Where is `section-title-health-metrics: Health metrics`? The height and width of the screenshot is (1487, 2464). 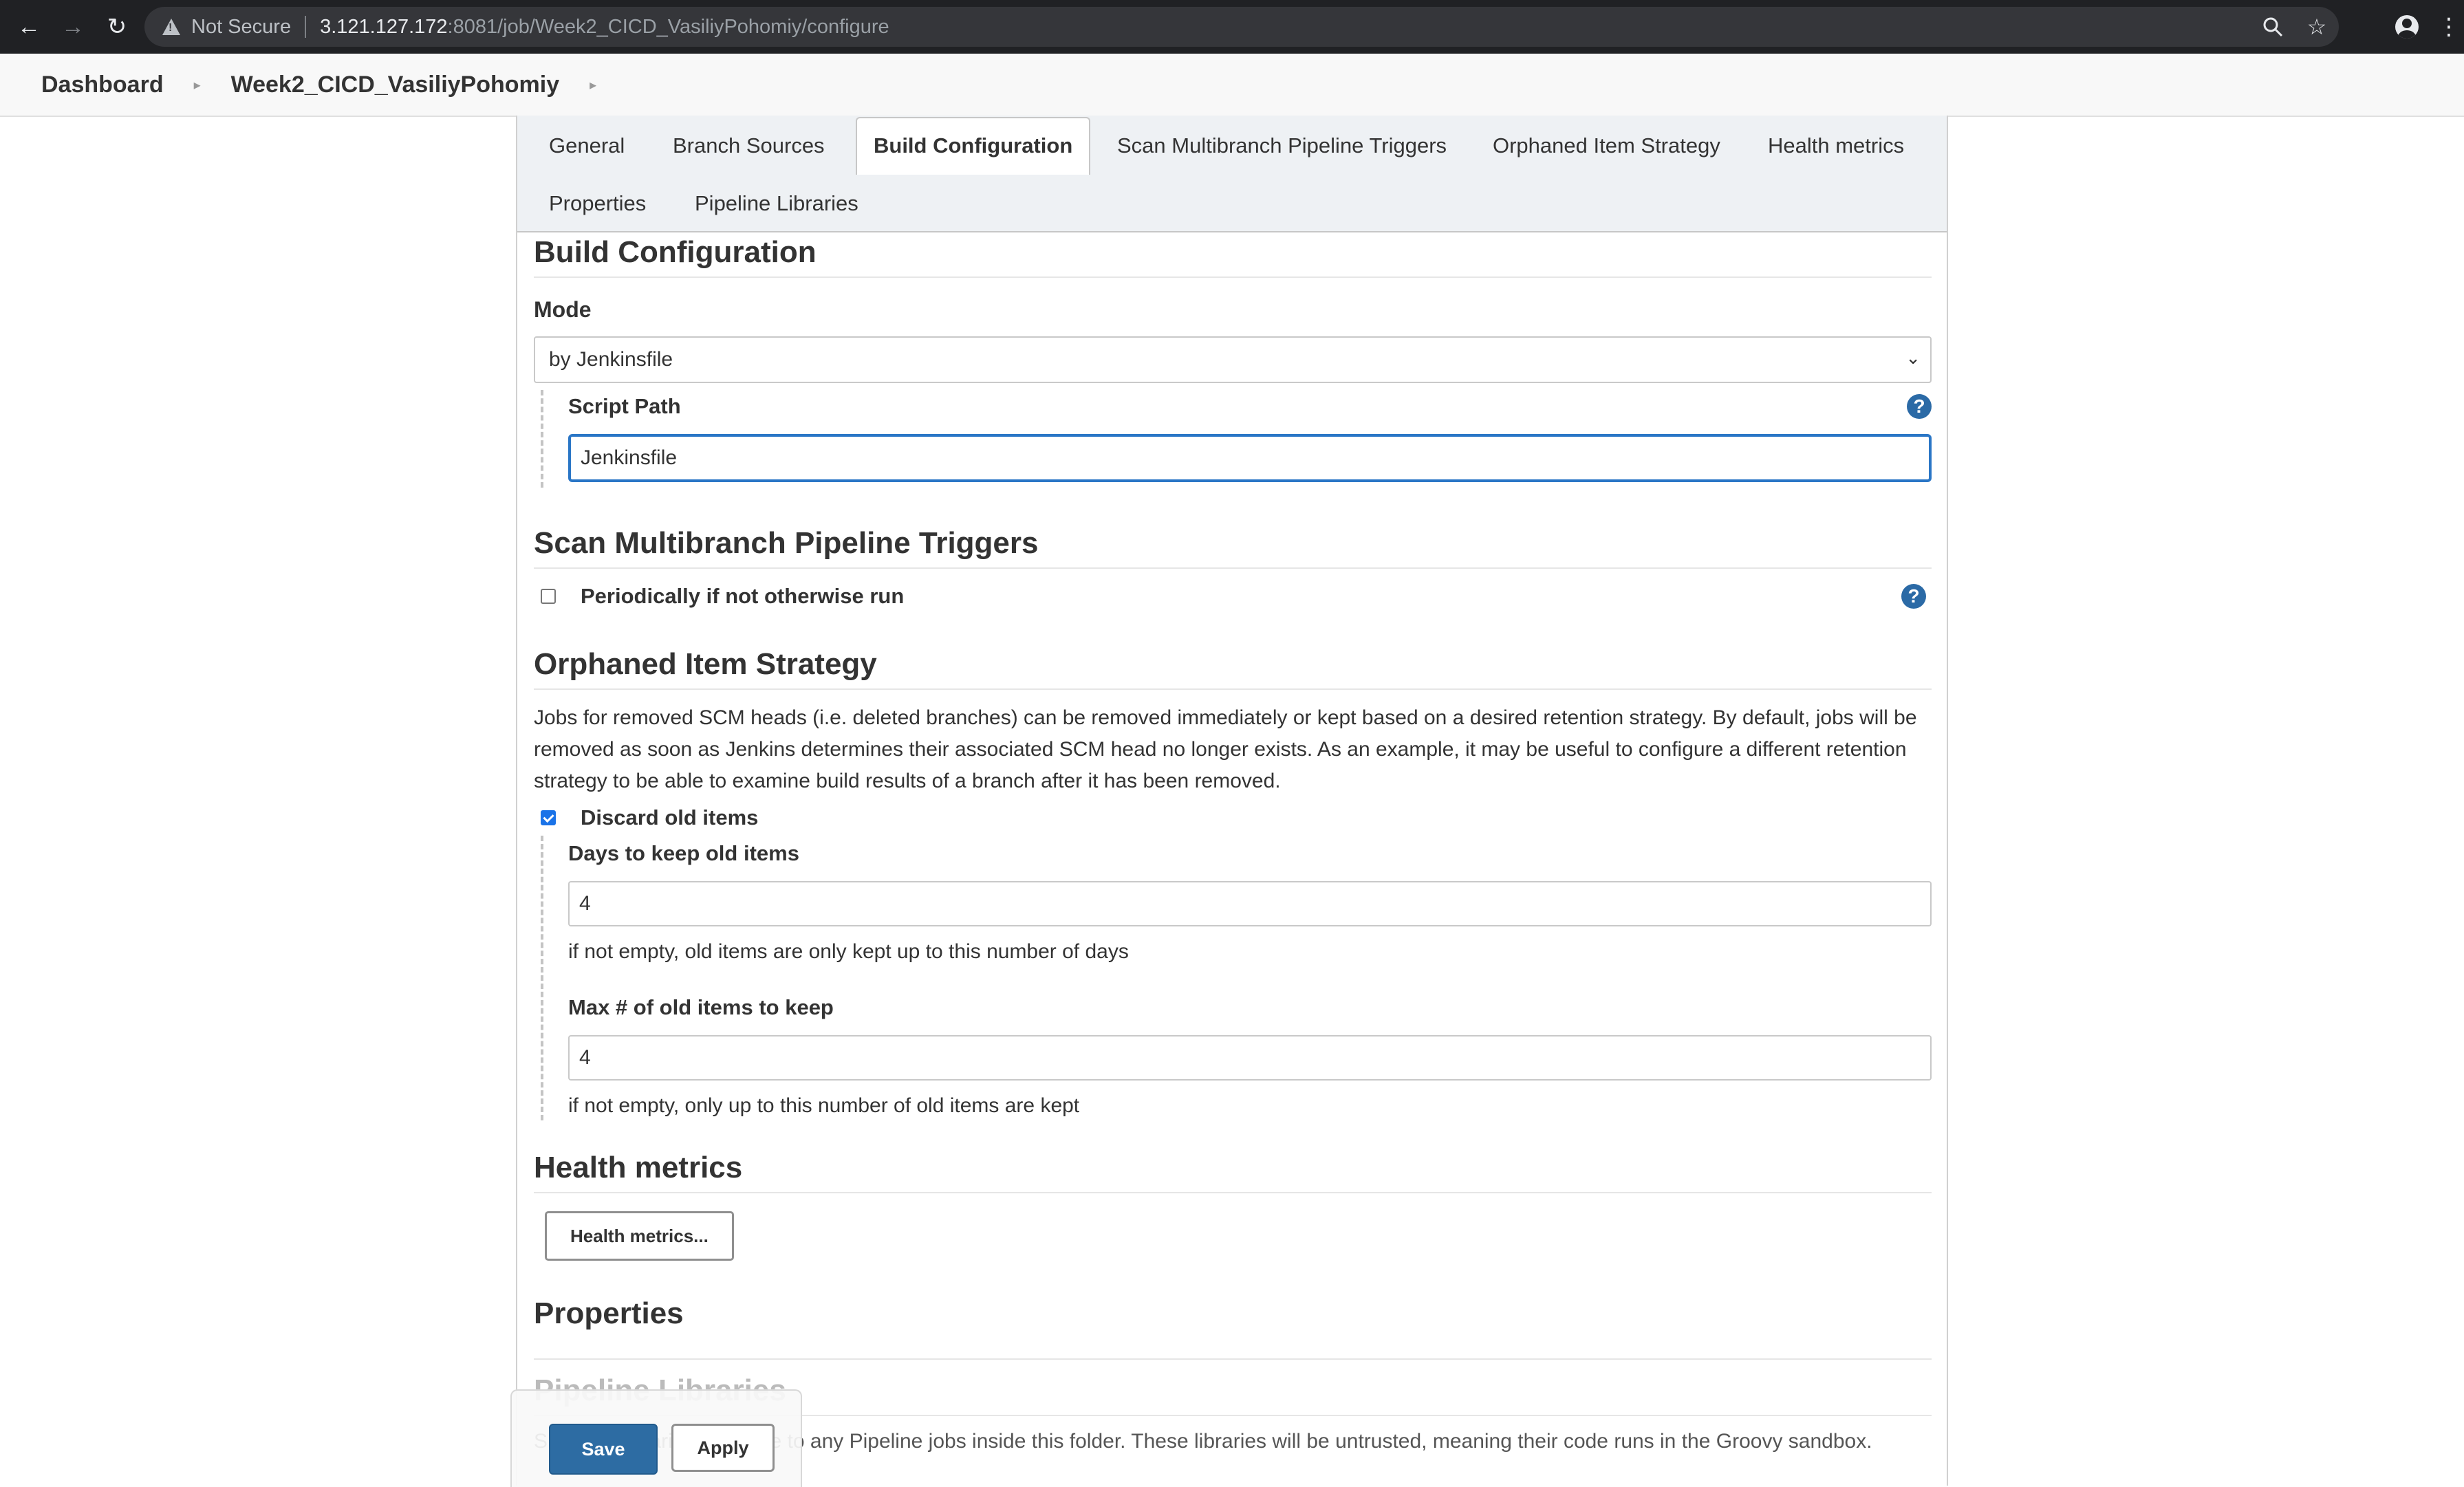 section-title-health-metrics: Health metrics is located at coordinates (1233, 1172).